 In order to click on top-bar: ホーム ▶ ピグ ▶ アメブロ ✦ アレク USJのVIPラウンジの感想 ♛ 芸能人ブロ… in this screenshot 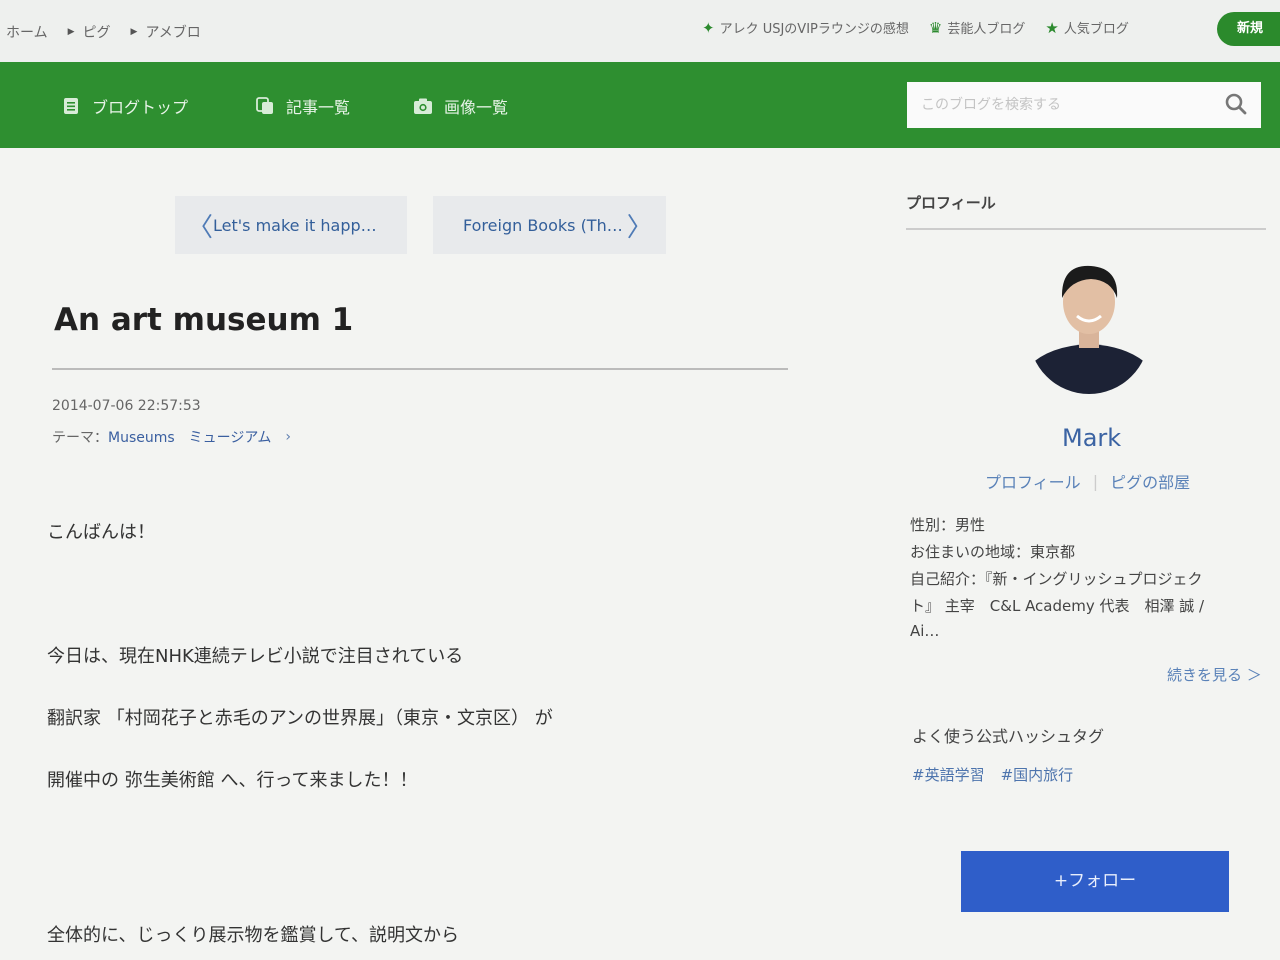, I will do `click(640, 31)`.